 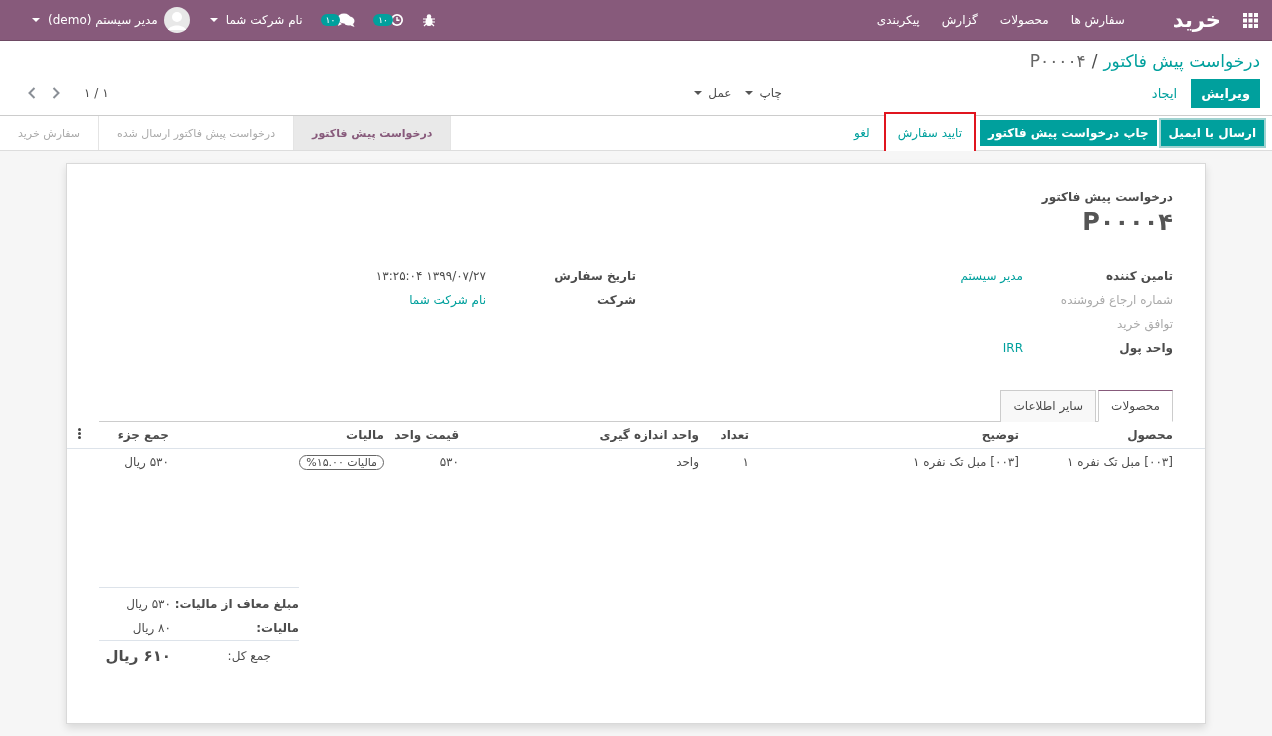 What do you see at coordinates (427, 435) in the screenshot?
I see `column-header: قیمت واحد` at bounding box center [427, 435].